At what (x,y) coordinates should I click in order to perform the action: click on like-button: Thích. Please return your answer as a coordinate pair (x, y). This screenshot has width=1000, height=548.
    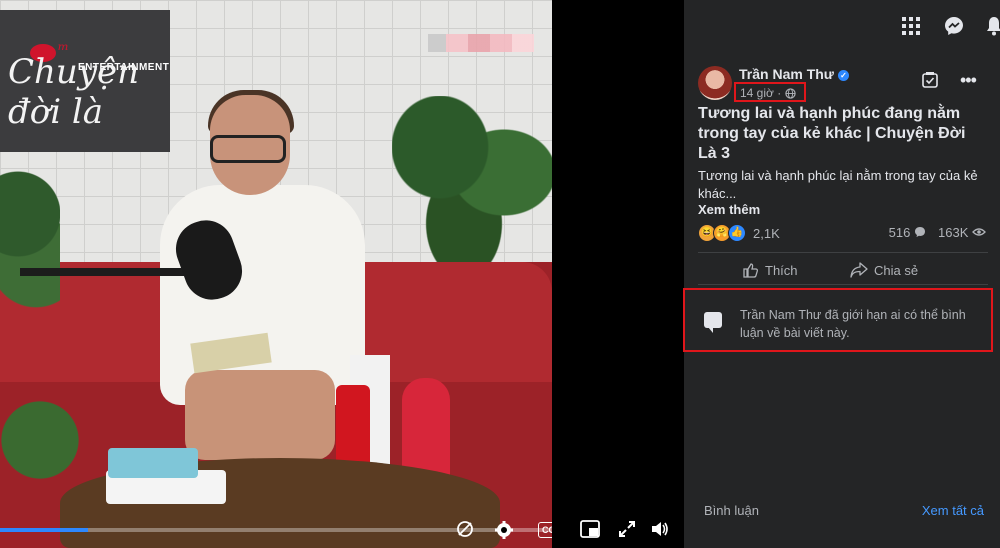
    Looking at the image, I should click on (770, 270).